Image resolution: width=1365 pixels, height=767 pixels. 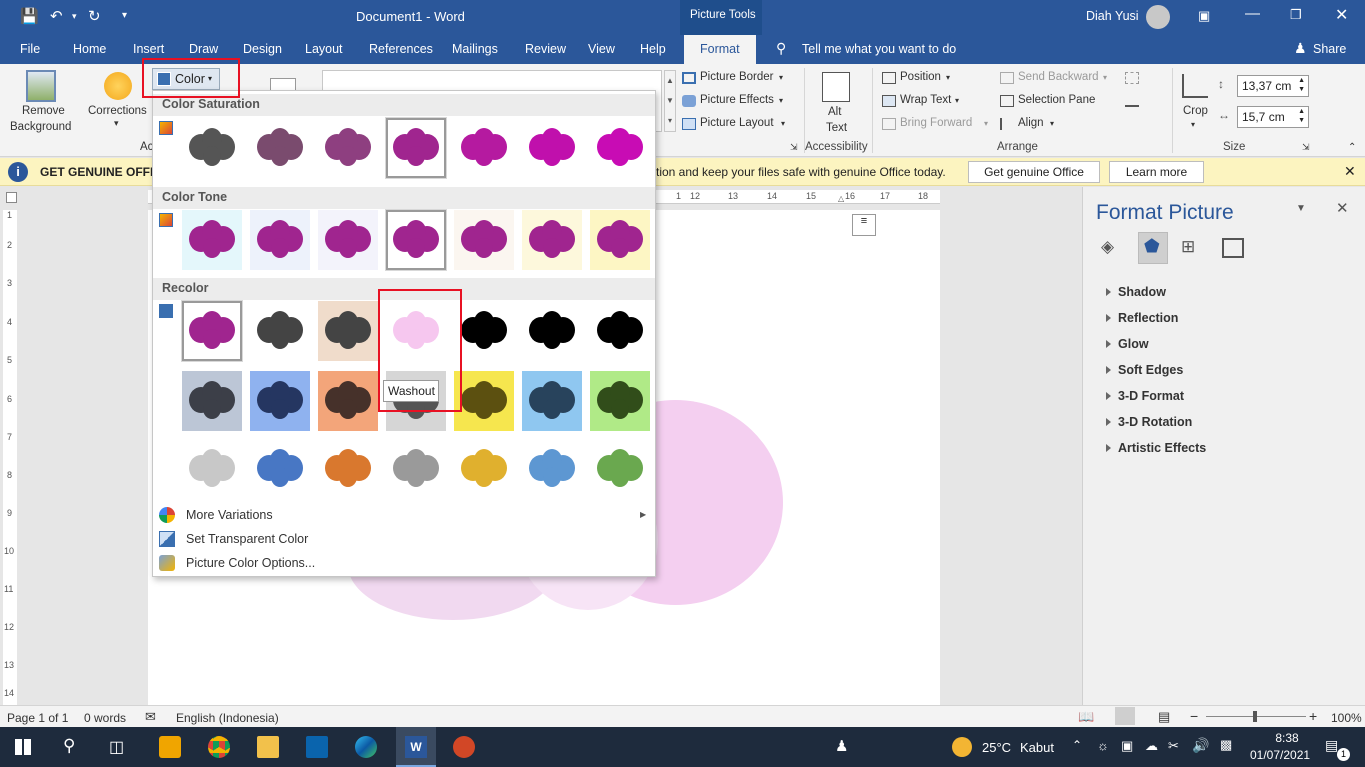 What do you see at coordinates (1058, 77) in the screenshot?
I see `send-backward-button: Send Backward` at bounding box center [1058, 77].